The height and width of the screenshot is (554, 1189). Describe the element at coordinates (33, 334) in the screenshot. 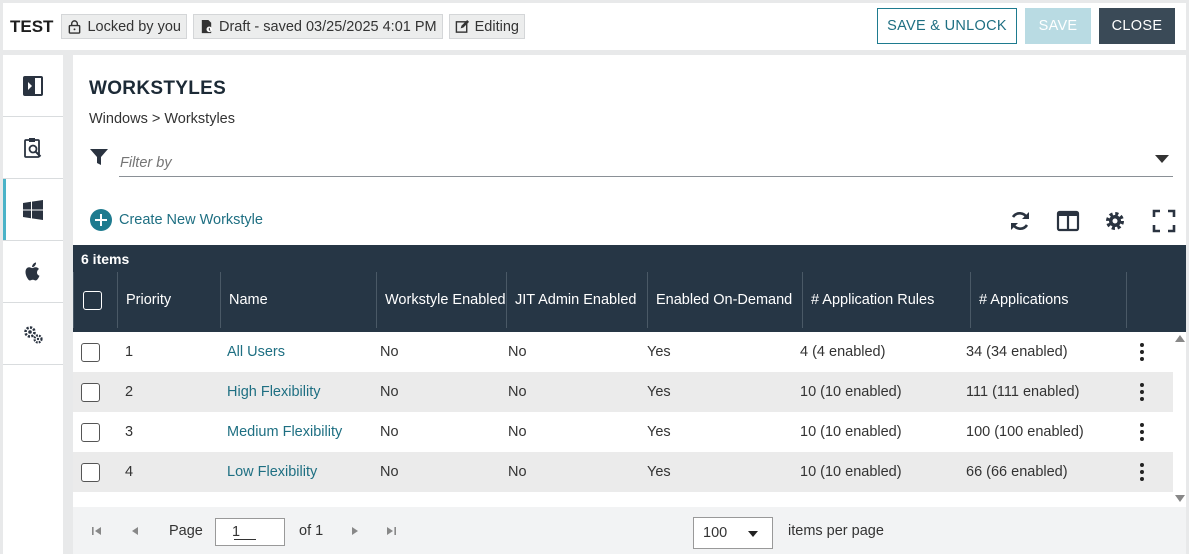

I see `sidebar-item-settings` at that location.